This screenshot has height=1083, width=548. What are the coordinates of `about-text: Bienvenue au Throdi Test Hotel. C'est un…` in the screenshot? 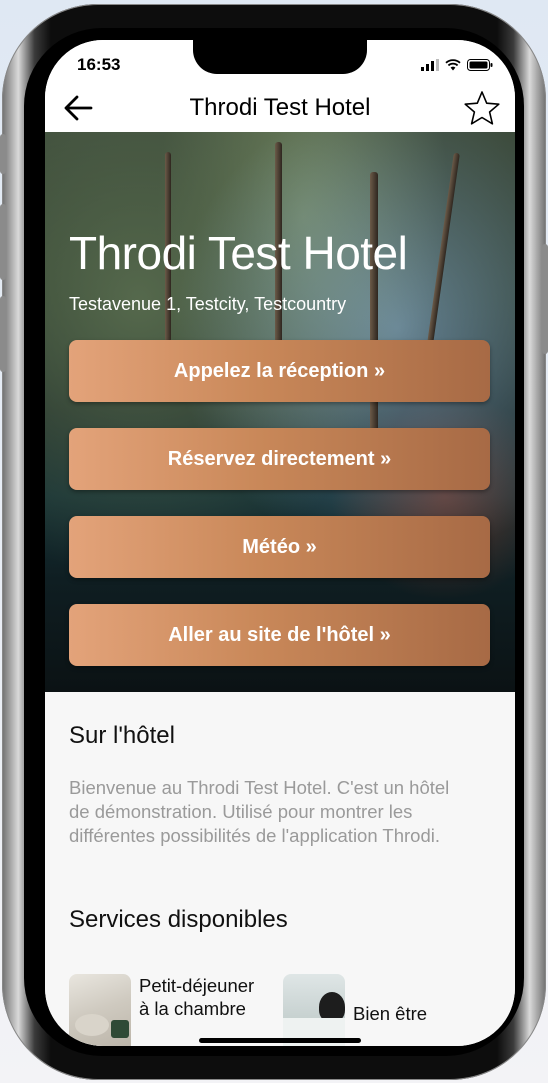 It's located at (259, 811).